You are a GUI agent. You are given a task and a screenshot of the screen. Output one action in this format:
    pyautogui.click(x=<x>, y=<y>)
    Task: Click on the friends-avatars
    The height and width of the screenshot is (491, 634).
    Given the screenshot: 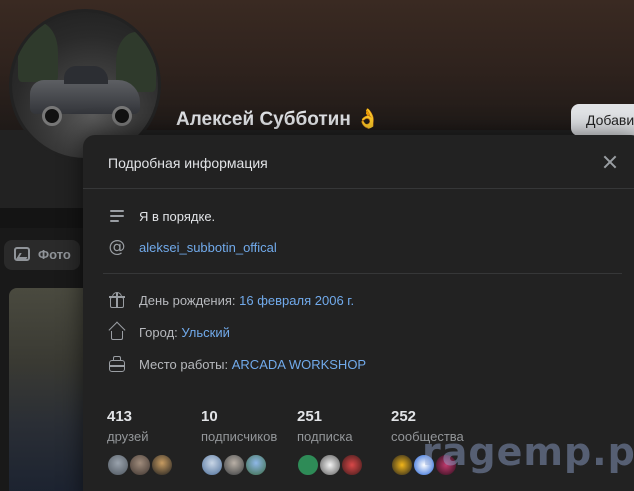 What is the action you would take?
    pyautogui.click(x=141, y=465)
    